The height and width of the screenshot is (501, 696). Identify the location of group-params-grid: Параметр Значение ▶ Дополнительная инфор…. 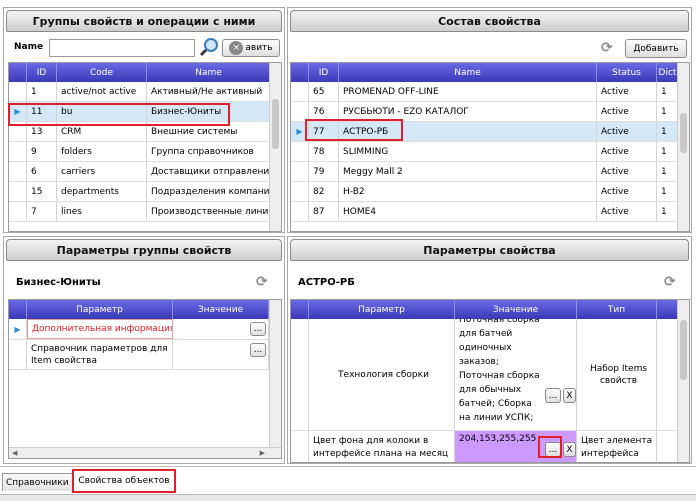
(145, 379).